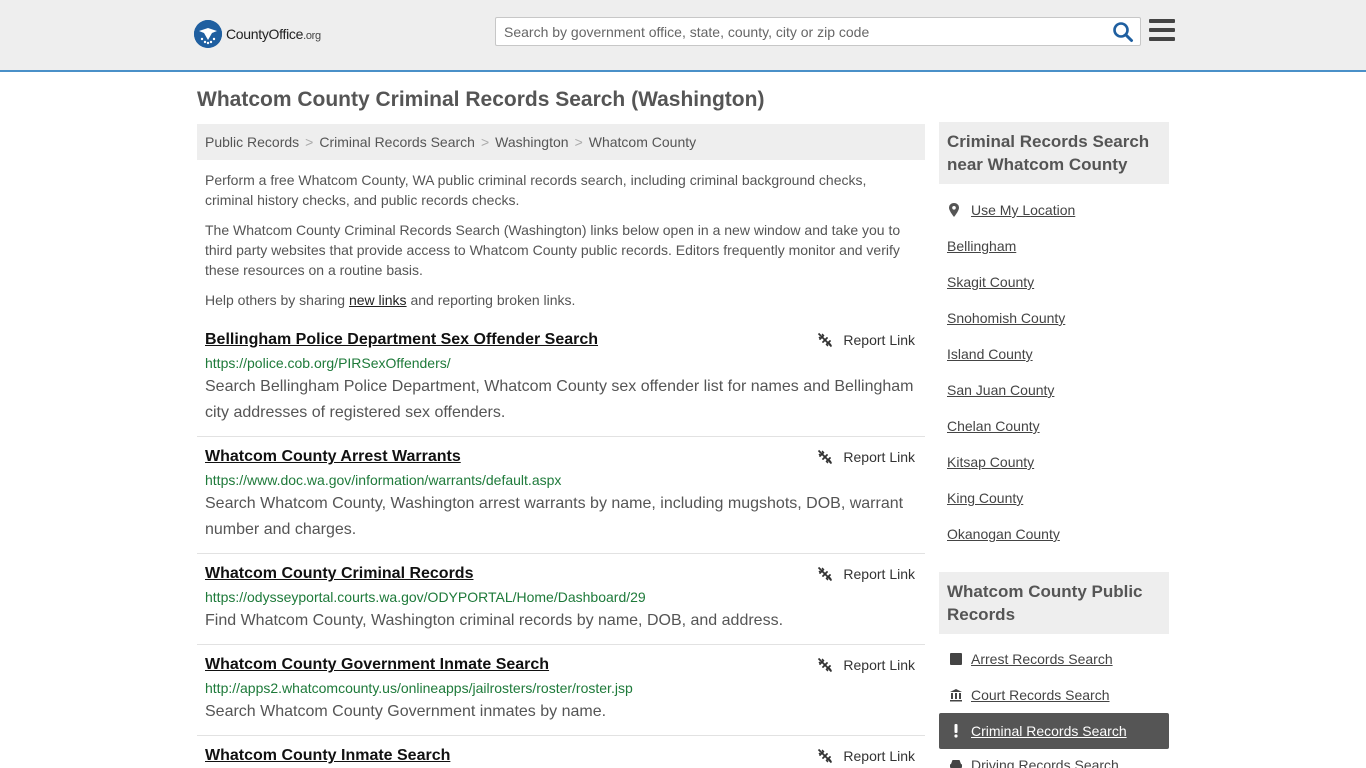 This screenshot has width=1366, height=768. I want to click on sidebar-item-arrest-records: Arrest Records Search, so click(1054, 659).